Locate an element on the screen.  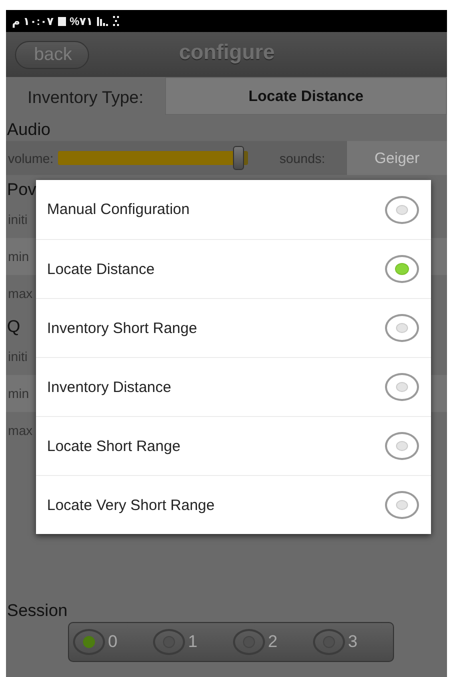
inventory-type-dropdown: Locate Distance is located at coordinates (306, 96).